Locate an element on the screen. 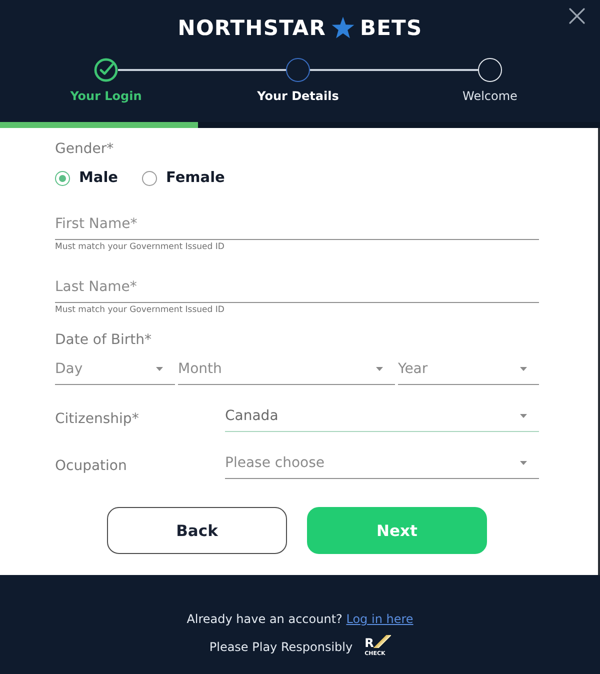 This screenshot has width=600, height=674. step-label: Your Login is located at coordinates (106, 96).